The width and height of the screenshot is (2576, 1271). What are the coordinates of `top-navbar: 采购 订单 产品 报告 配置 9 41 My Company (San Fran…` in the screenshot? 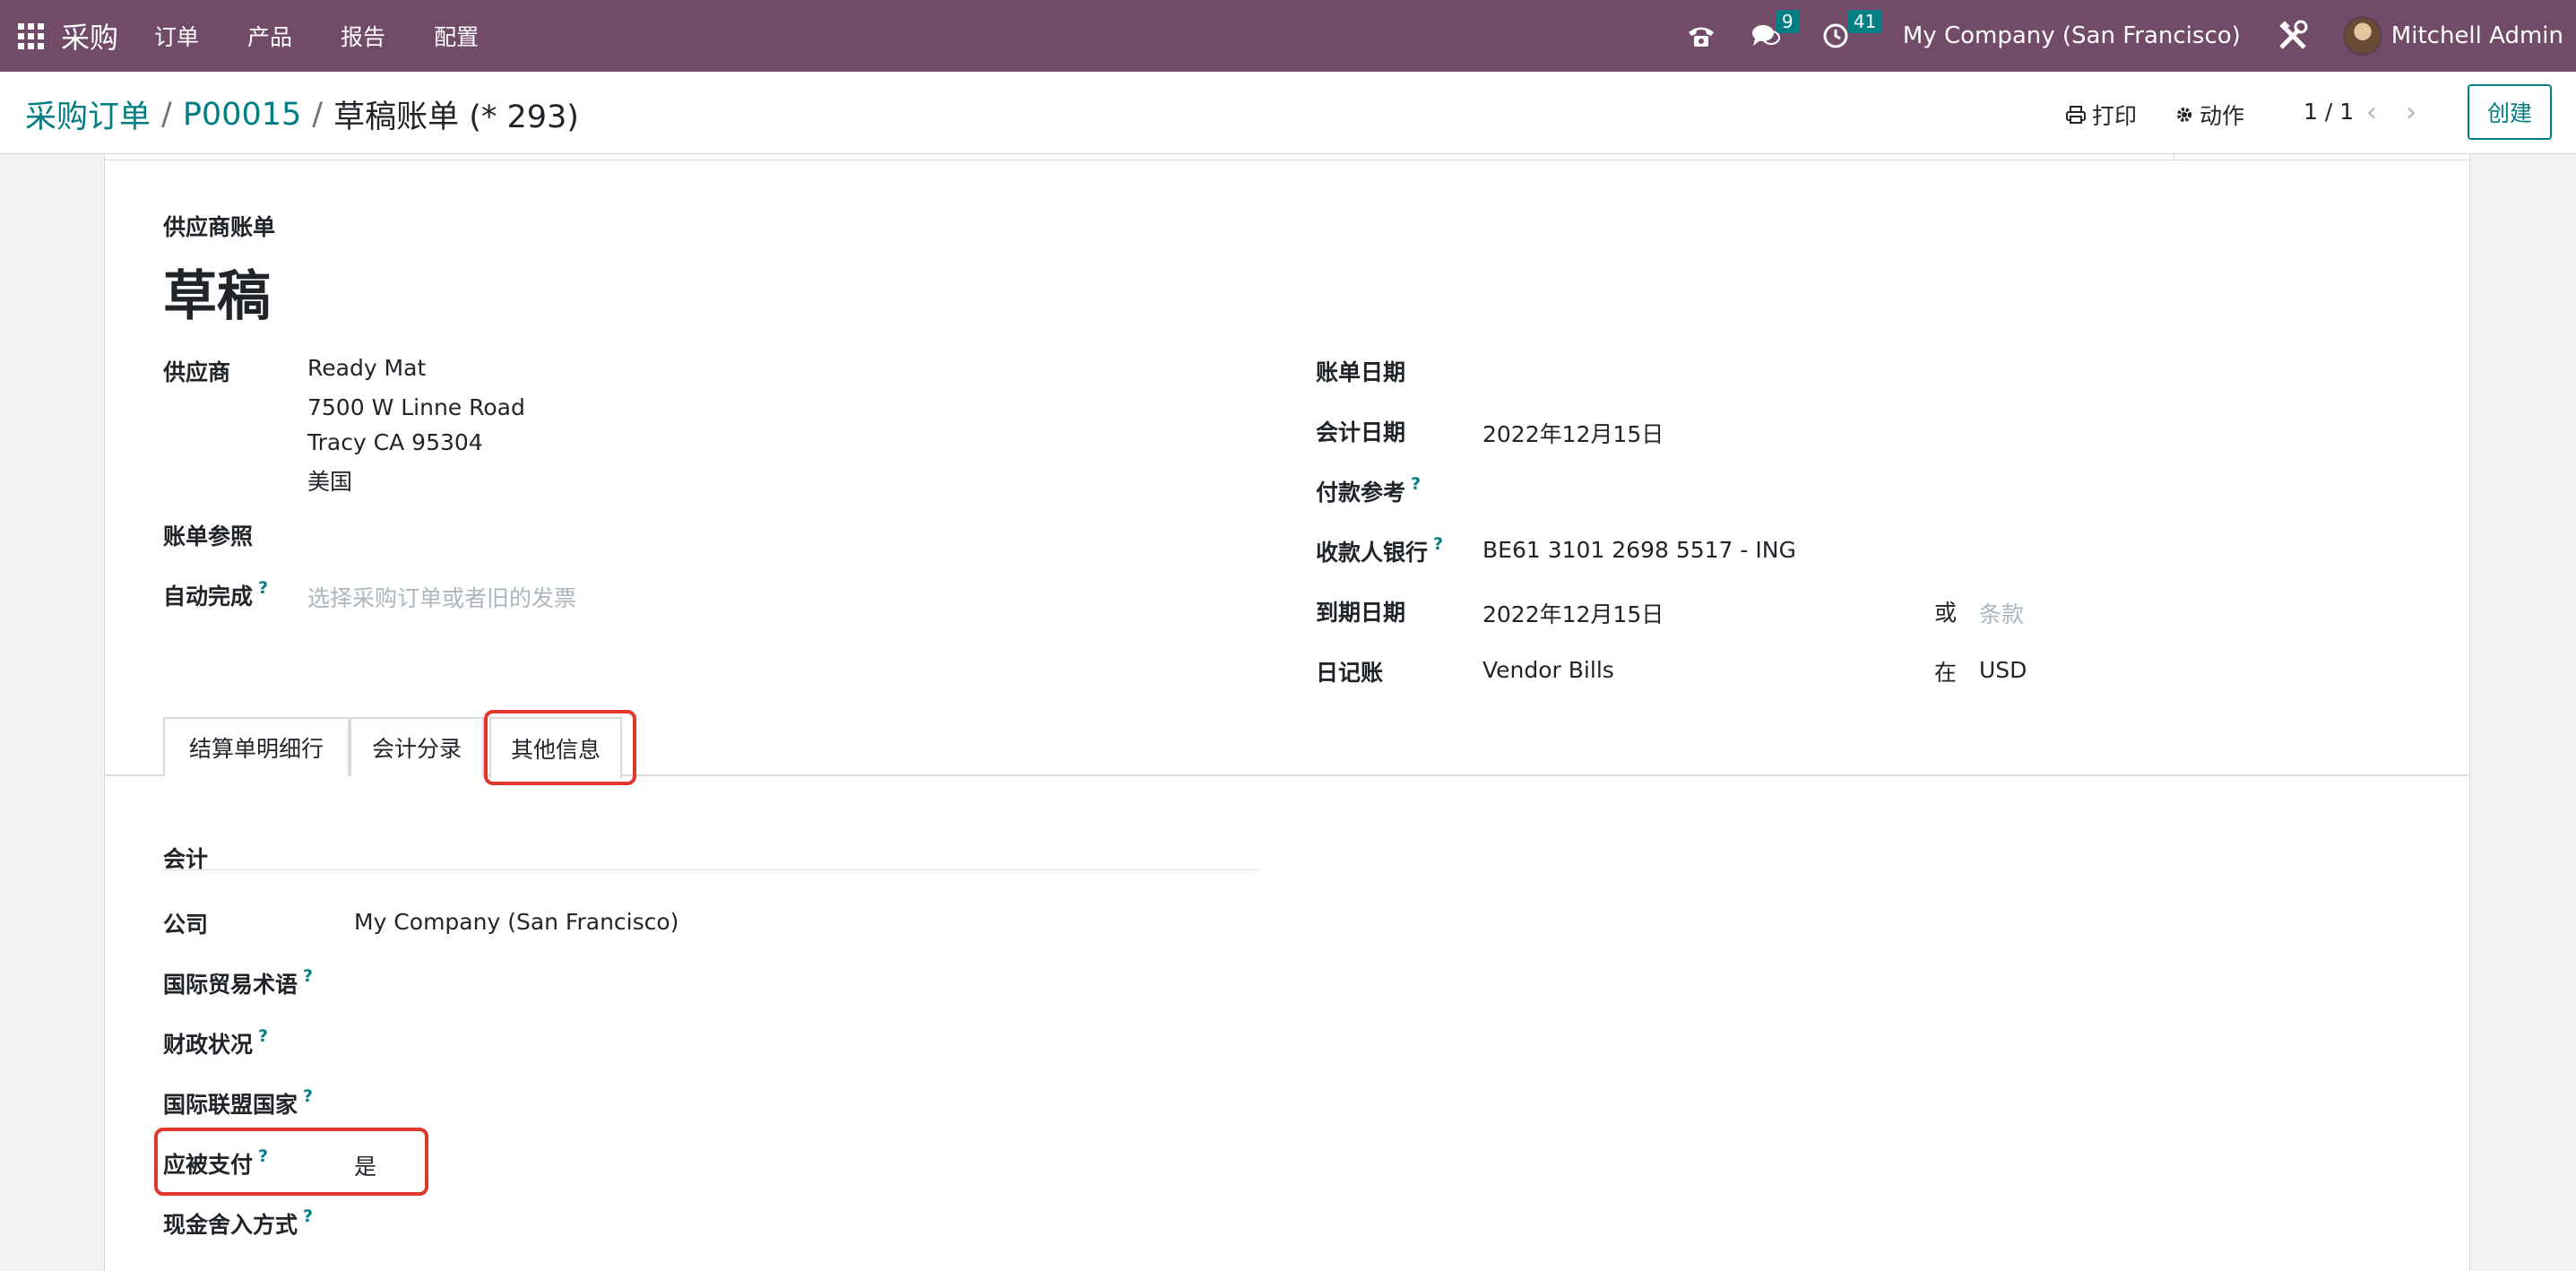 It's located at (1288, 36).